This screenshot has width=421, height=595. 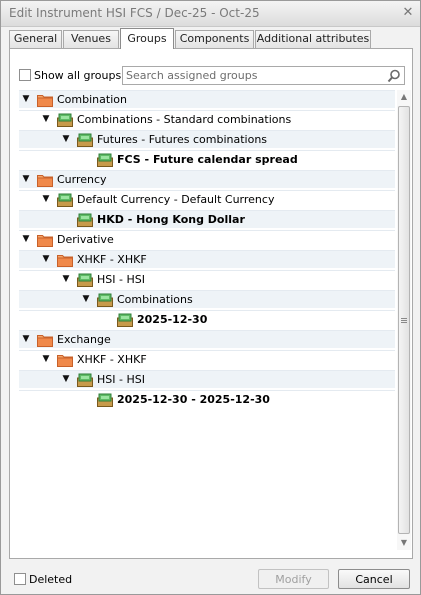 I want to click on tab-components: Components, so click(x=214, y=39).